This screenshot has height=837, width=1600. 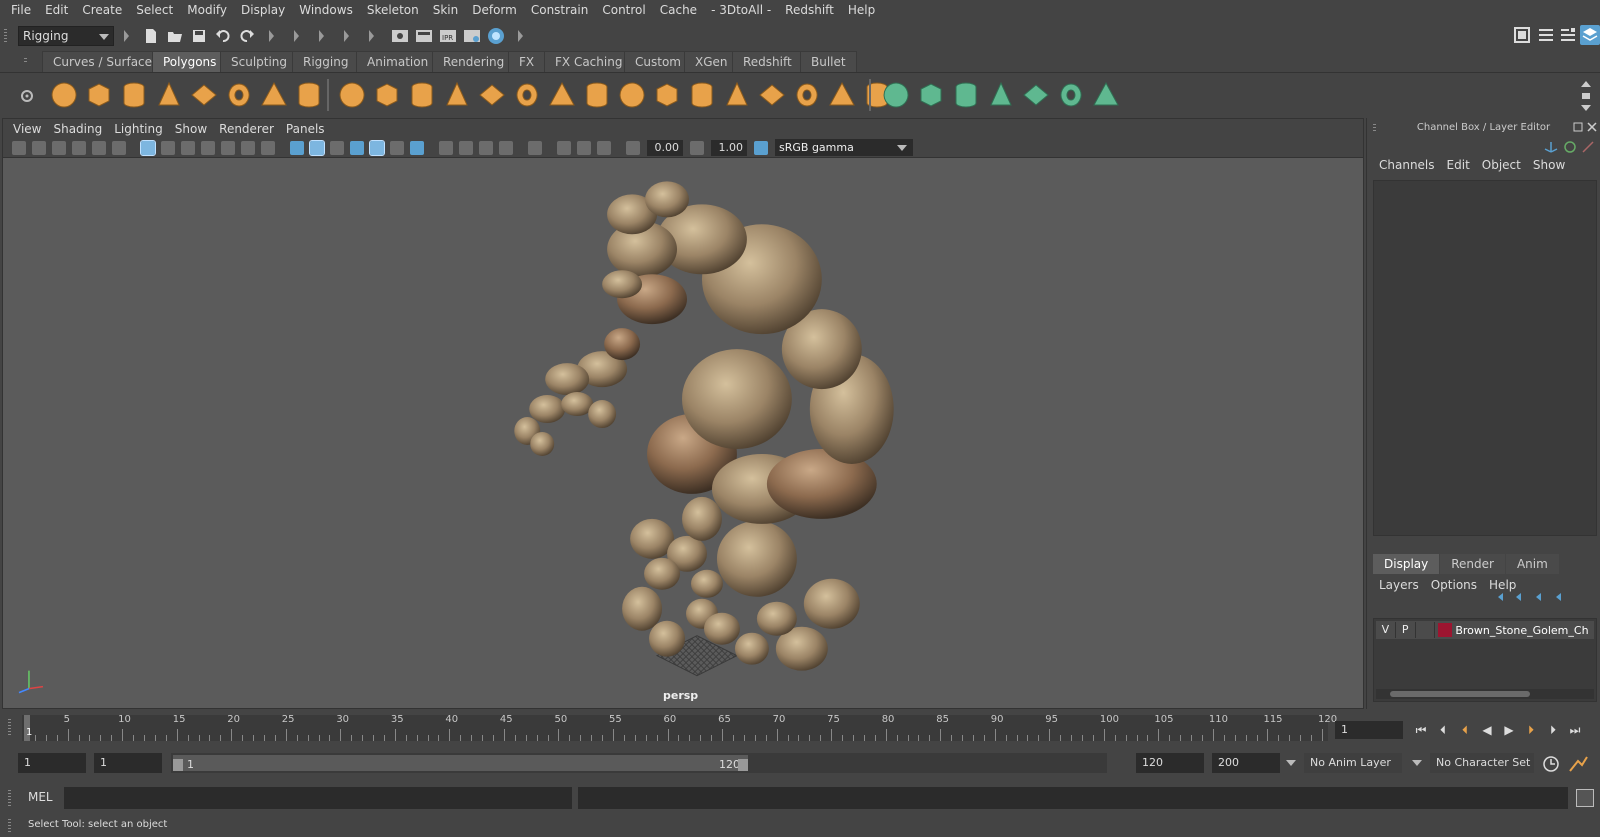 What do you see at coordinates (486, 147) in the screenshot?
I see `anti-aliasing-icon` at bounding box center [486, 147].